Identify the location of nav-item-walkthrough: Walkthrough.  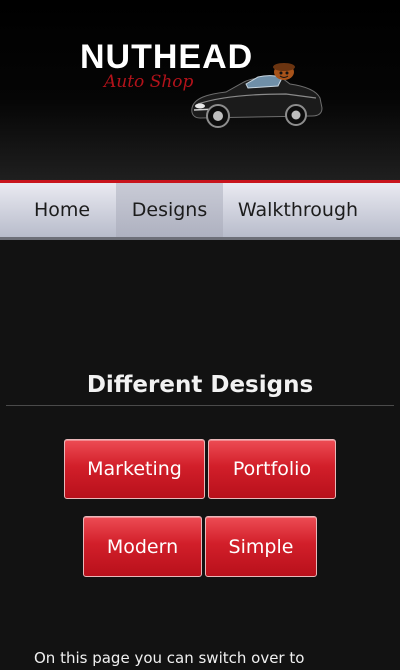
(298, 210).